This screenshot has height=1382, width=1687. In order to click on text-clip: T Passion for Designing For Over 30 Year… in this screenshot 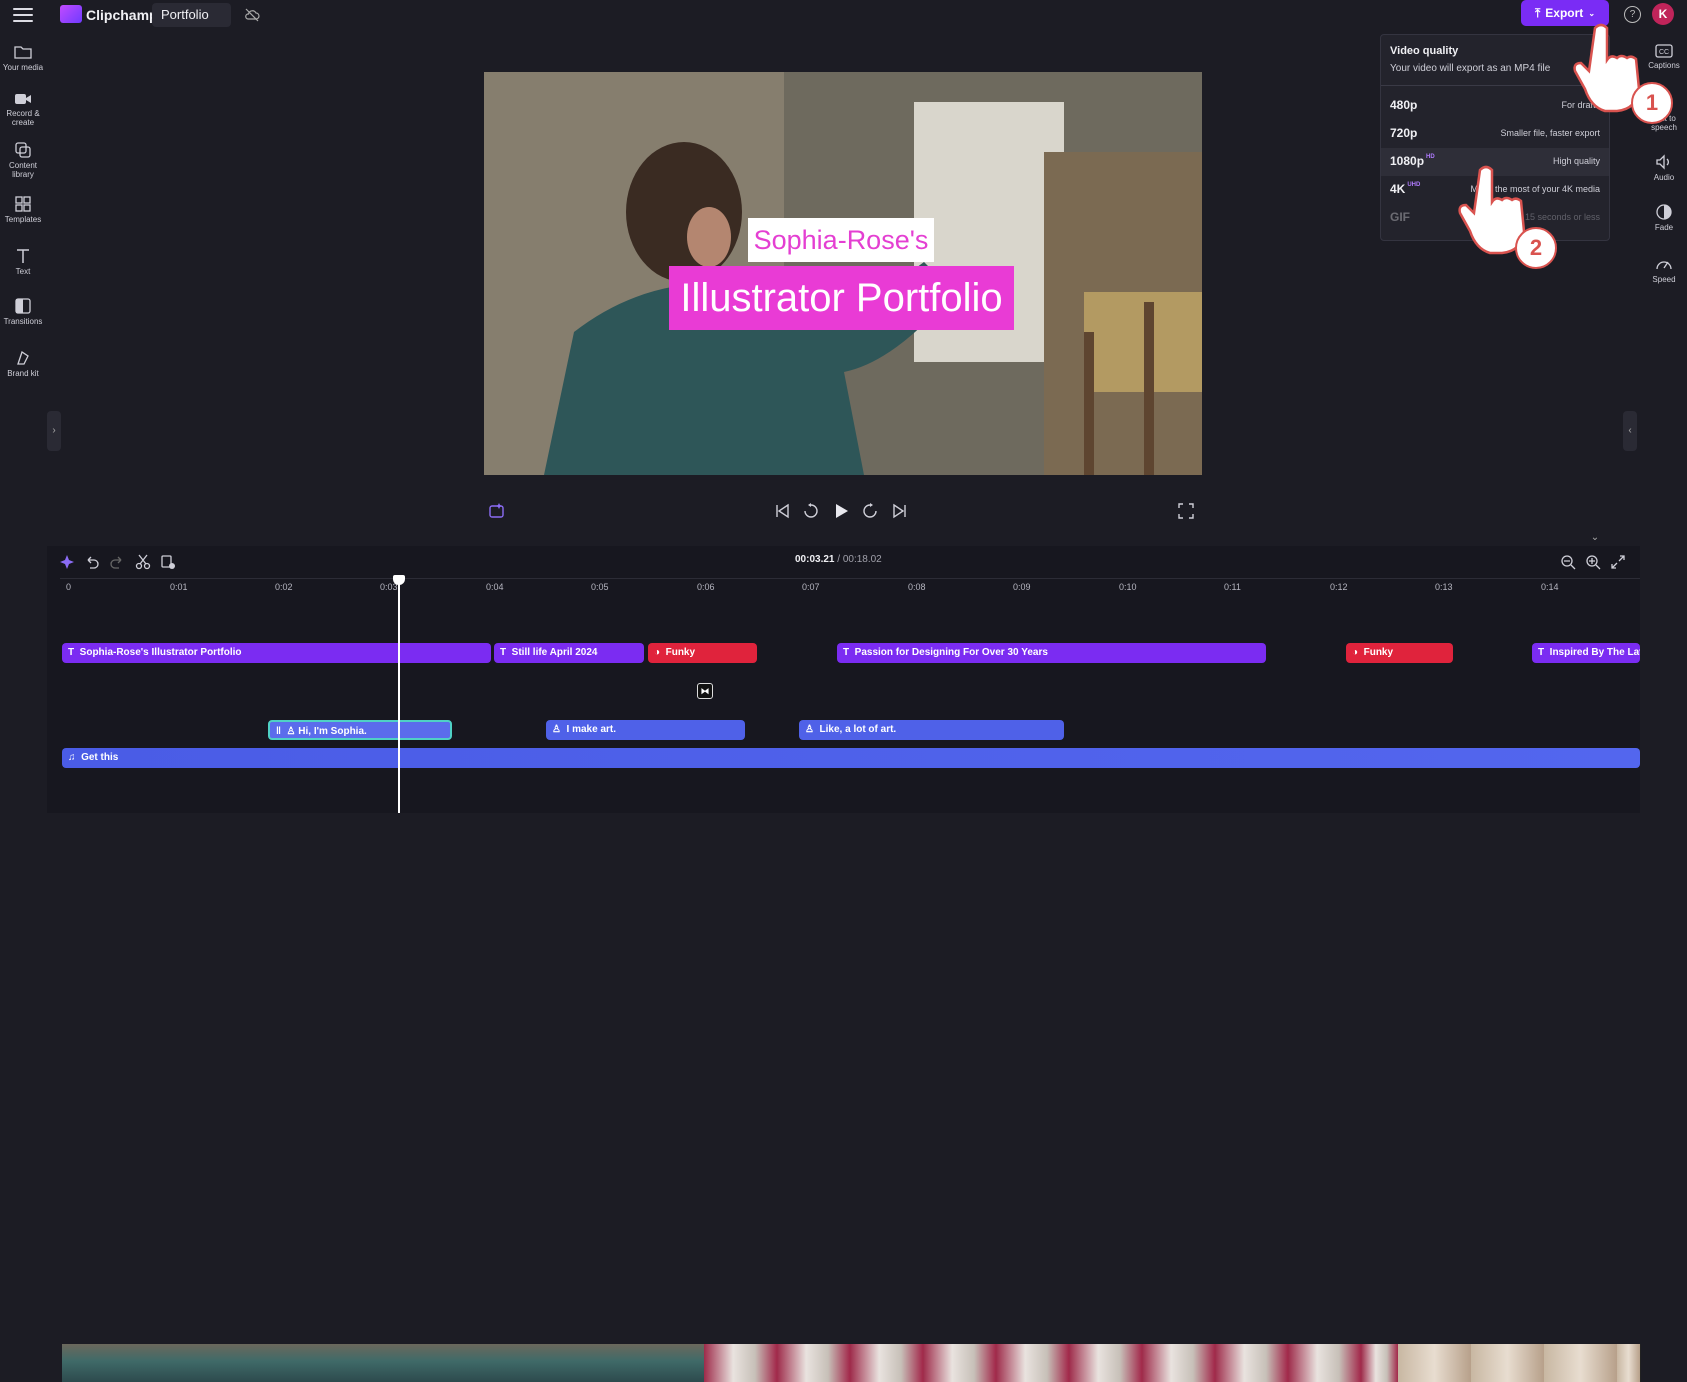, I will do `click(1051, 653)`.